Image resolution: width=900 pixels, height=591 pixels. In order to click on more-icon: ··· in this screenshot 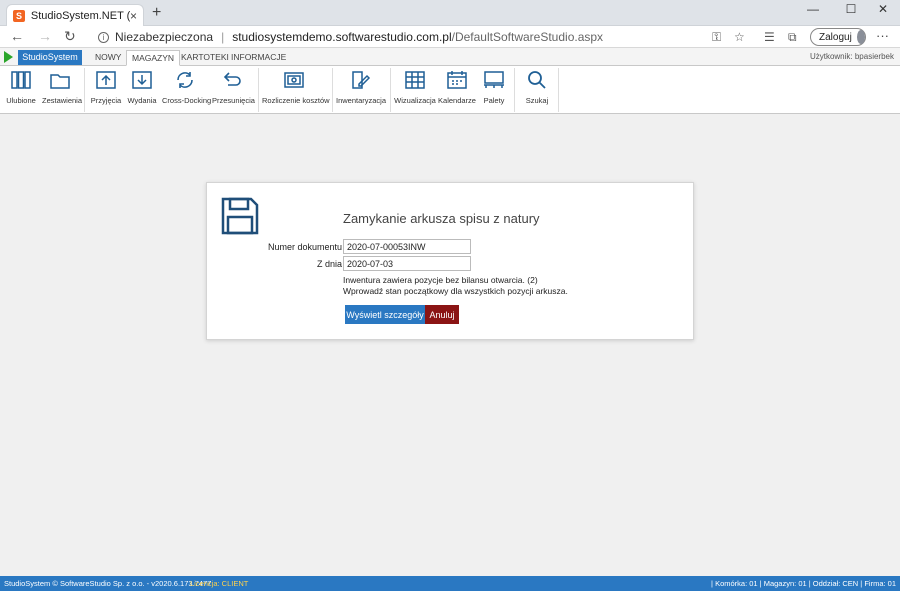, I will do `click(882, 35)`.